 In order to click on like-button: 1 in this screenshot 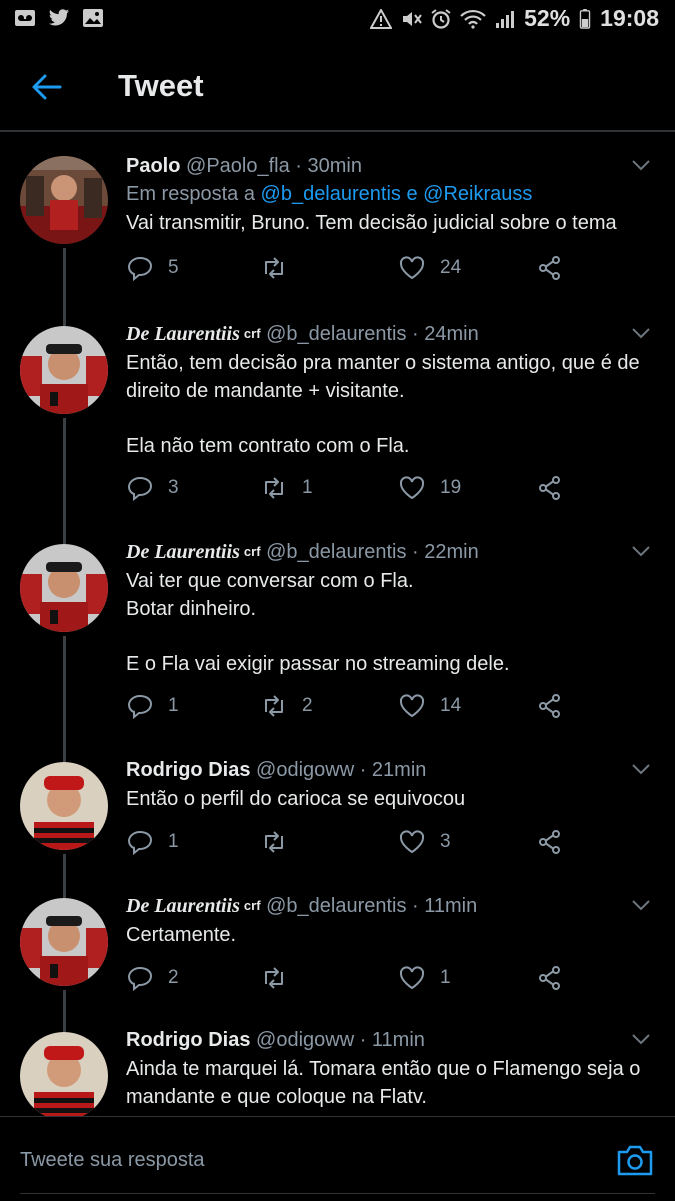, I will do `click(424, 978)`.